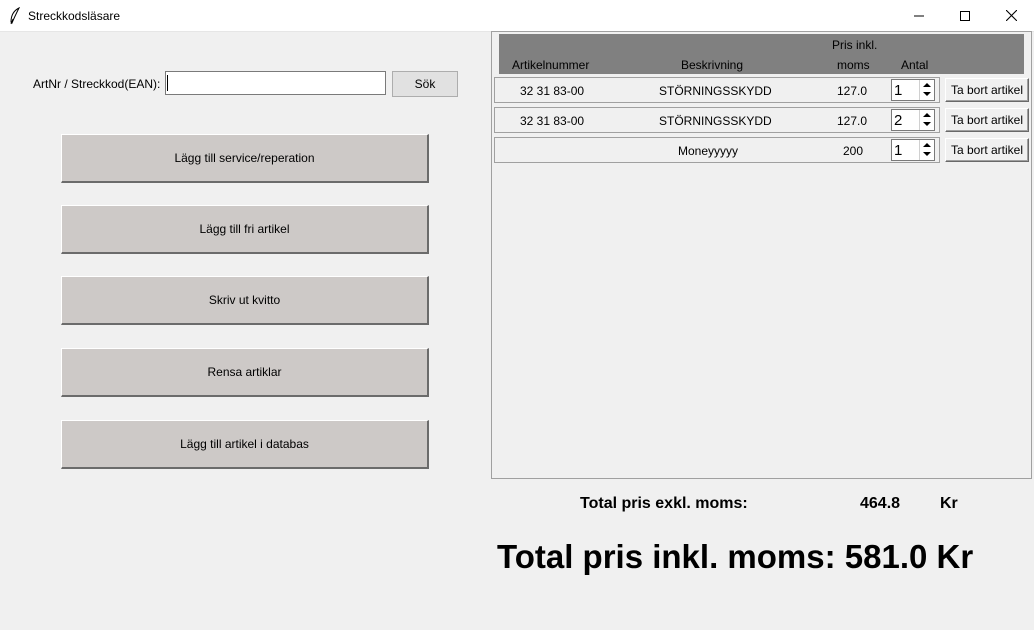 Image resolution: width=1034 pixels, height=630 pixels. I want to click on header-pris-line2: moms, so click(853, 65).